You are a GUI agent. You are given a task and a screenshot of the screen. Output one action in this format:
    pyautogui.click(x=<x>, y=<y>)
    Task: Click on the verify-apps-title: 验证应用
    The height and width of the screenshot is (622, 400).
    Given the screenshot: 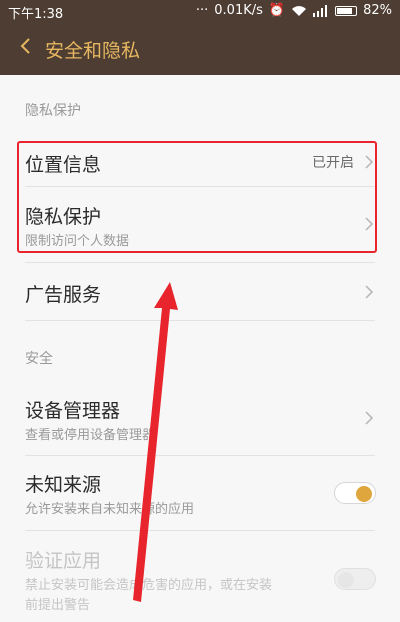 What is the action you would take?
    pyautogui.click(x=63, y=561)
    